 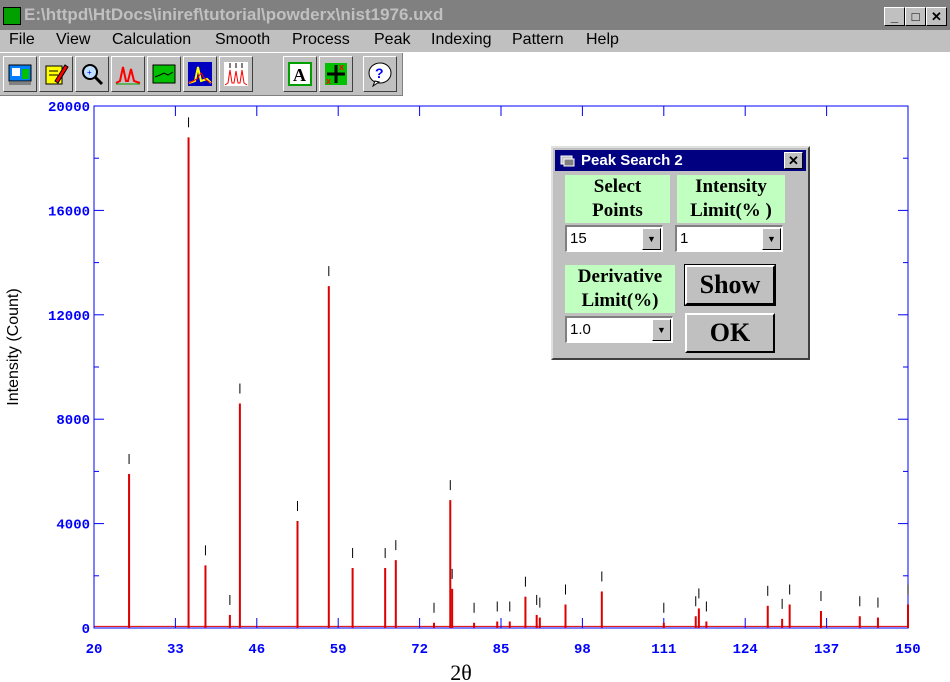 I want to click on smooth-peaks-button, so click(x=128, y=74).